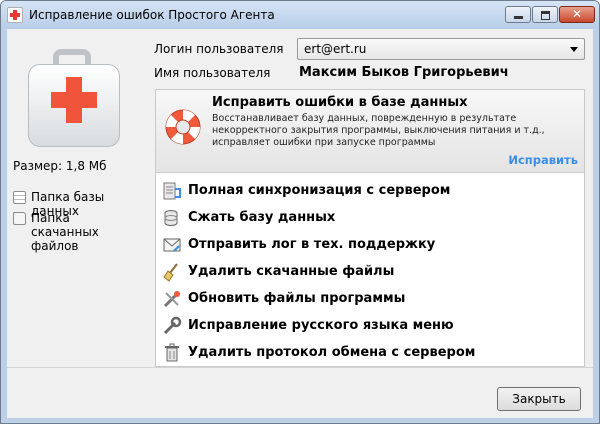 The height and width of the screenshot is (424, 600). Describe the element at coordinates (212, 73) in the screenshot. I see `username-label: Имя пользователя` at that location.